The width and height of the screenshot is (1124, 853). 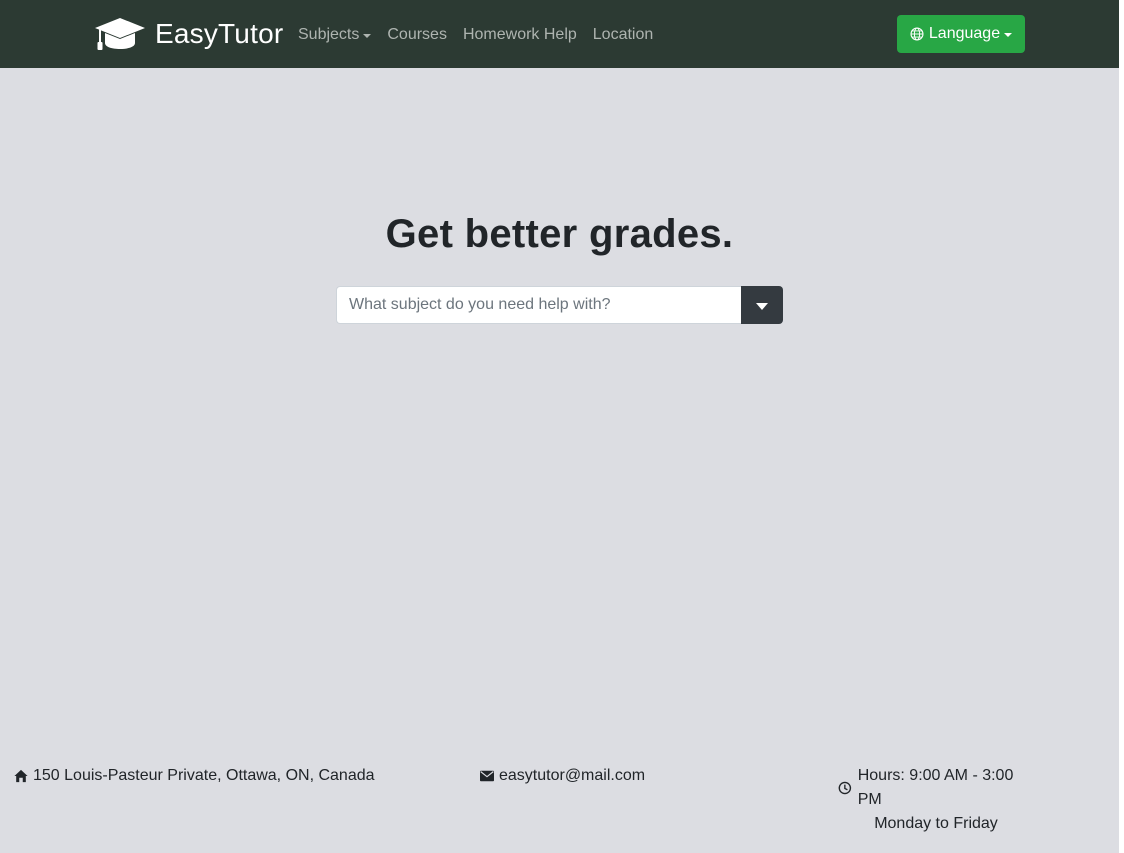 What do you see at coordinates (917, 34) in the screenshot?
I see `globe-icon` at bounding box center [917, 34].